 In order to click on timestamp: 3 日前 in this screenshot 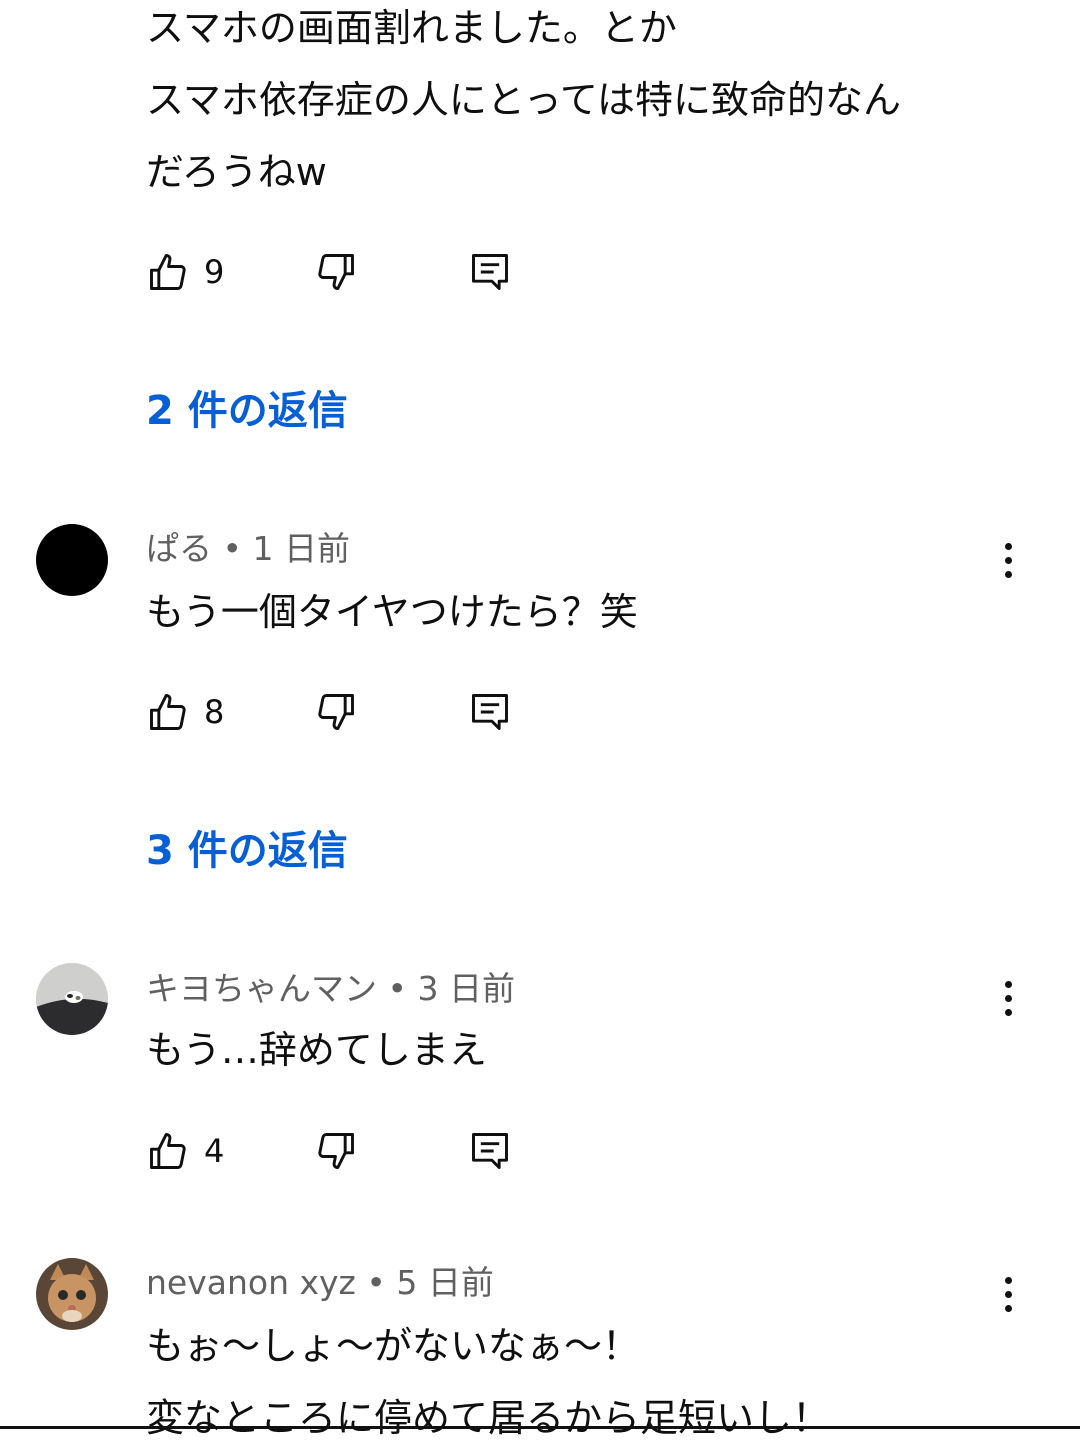, I will do `click(466, 988)`.